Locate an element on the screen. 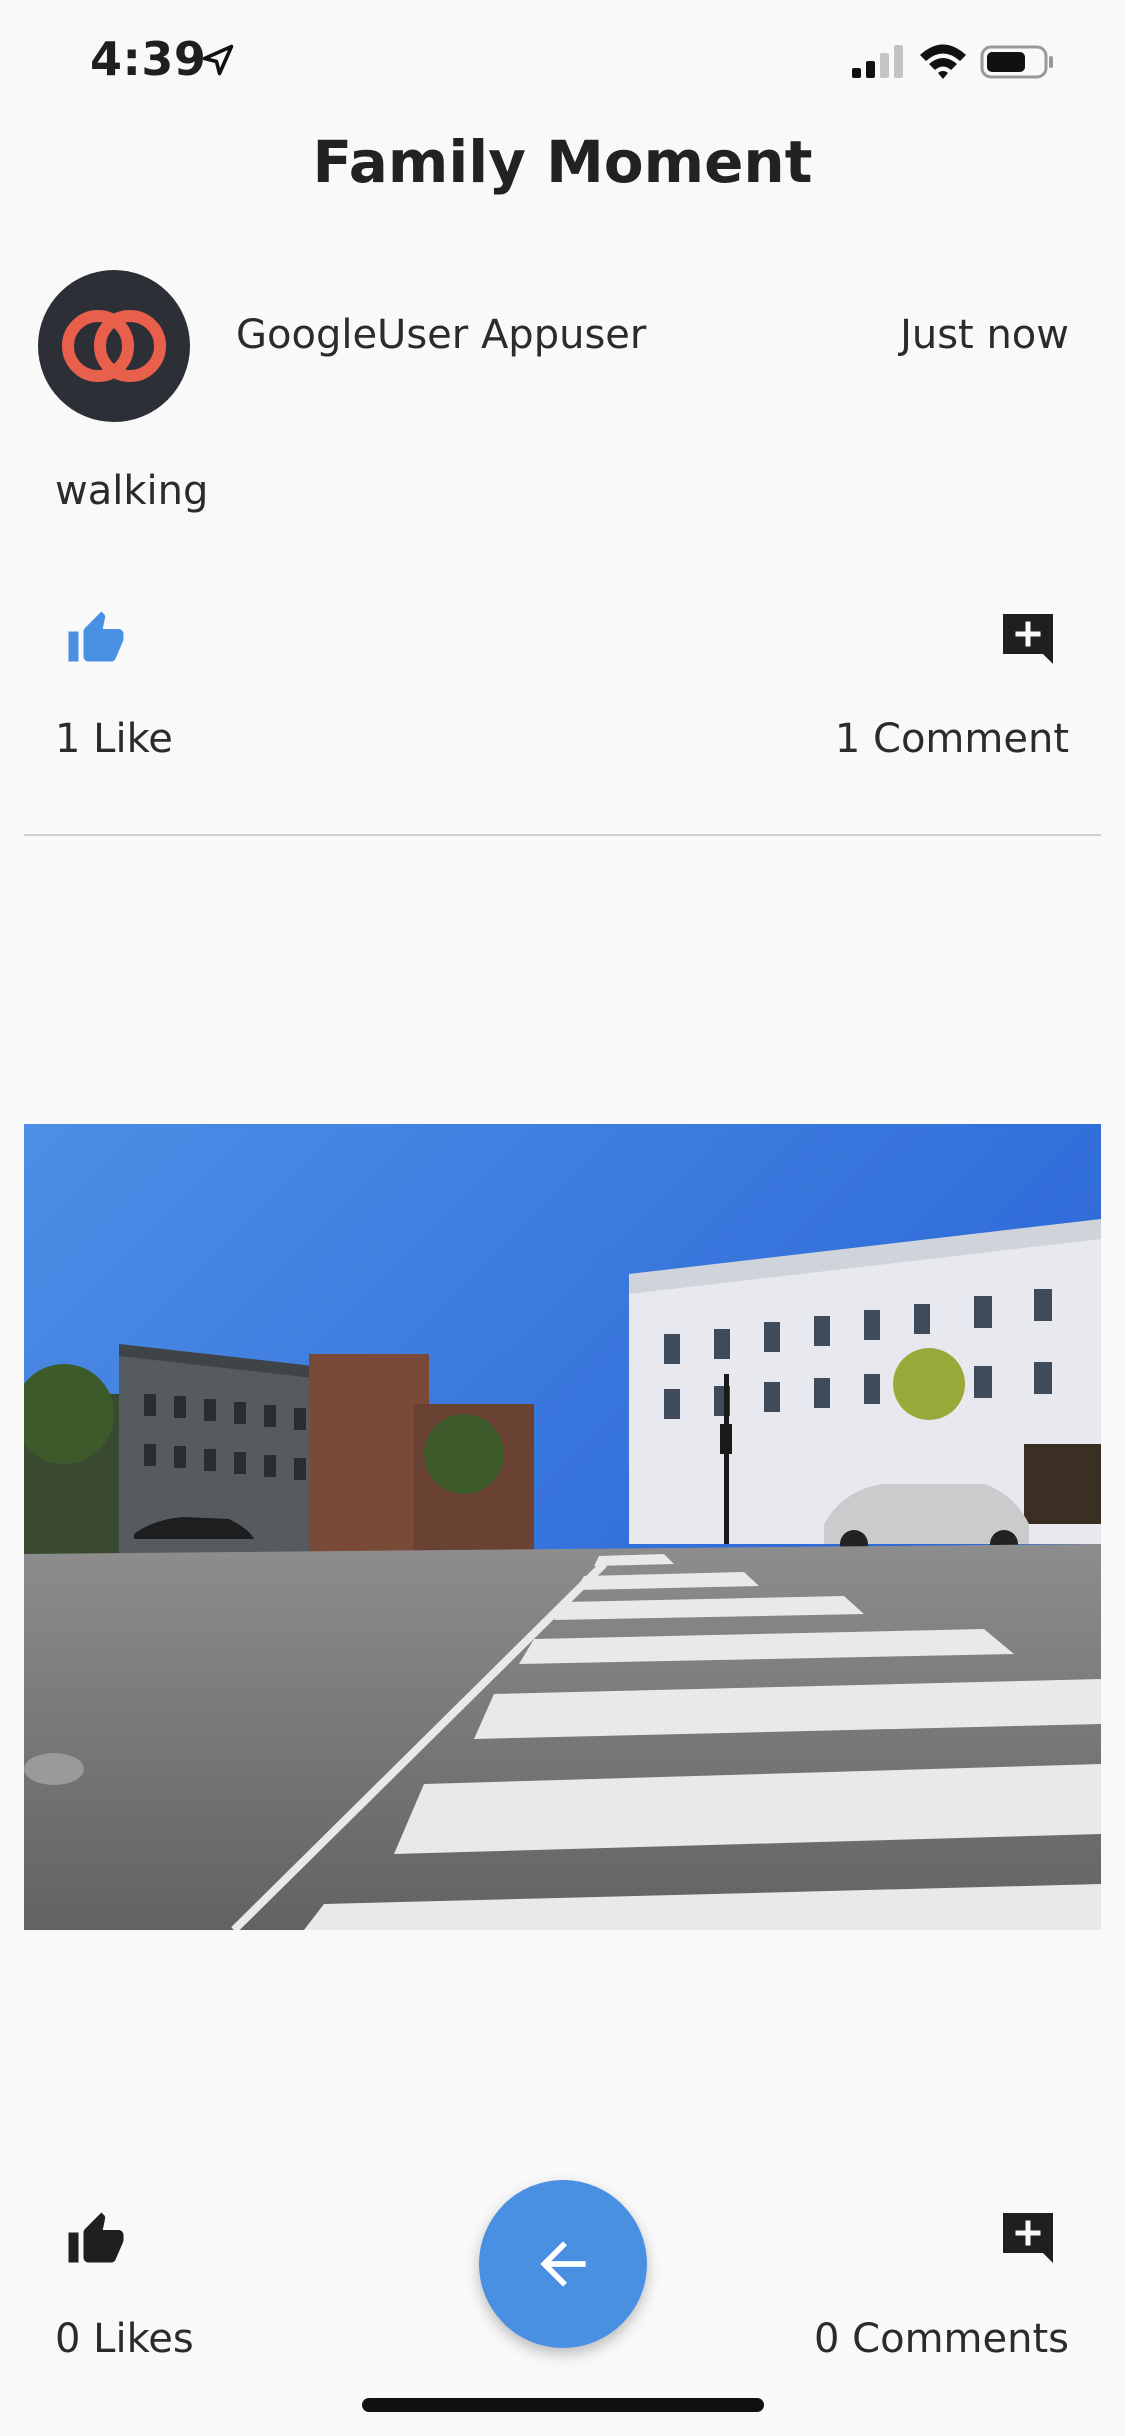  back-button is located at coordinates (563, 2264).